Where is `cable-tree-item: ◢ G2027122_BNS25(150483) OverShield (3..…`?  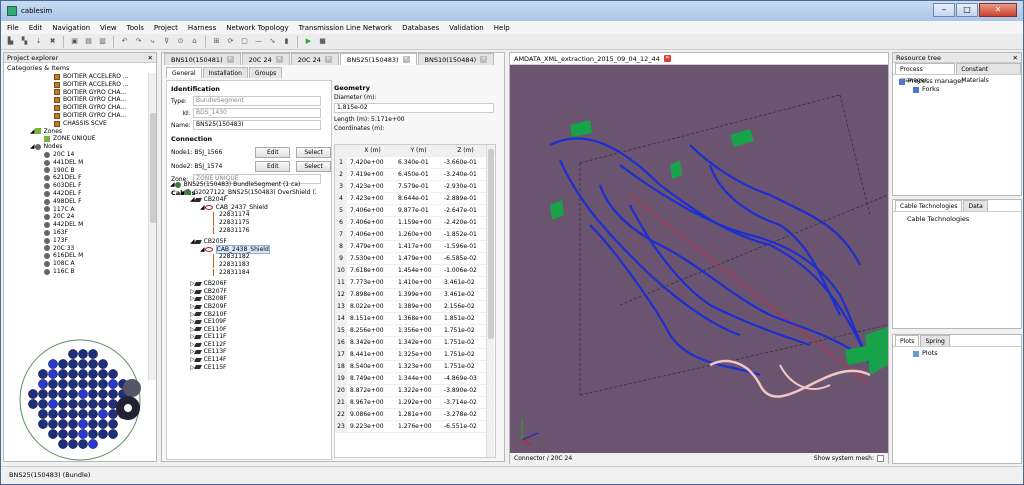
cable-tree-item: ◢ G2027122_BNS25(150483) OverShield (3..… is located at coordinates (241, 193).